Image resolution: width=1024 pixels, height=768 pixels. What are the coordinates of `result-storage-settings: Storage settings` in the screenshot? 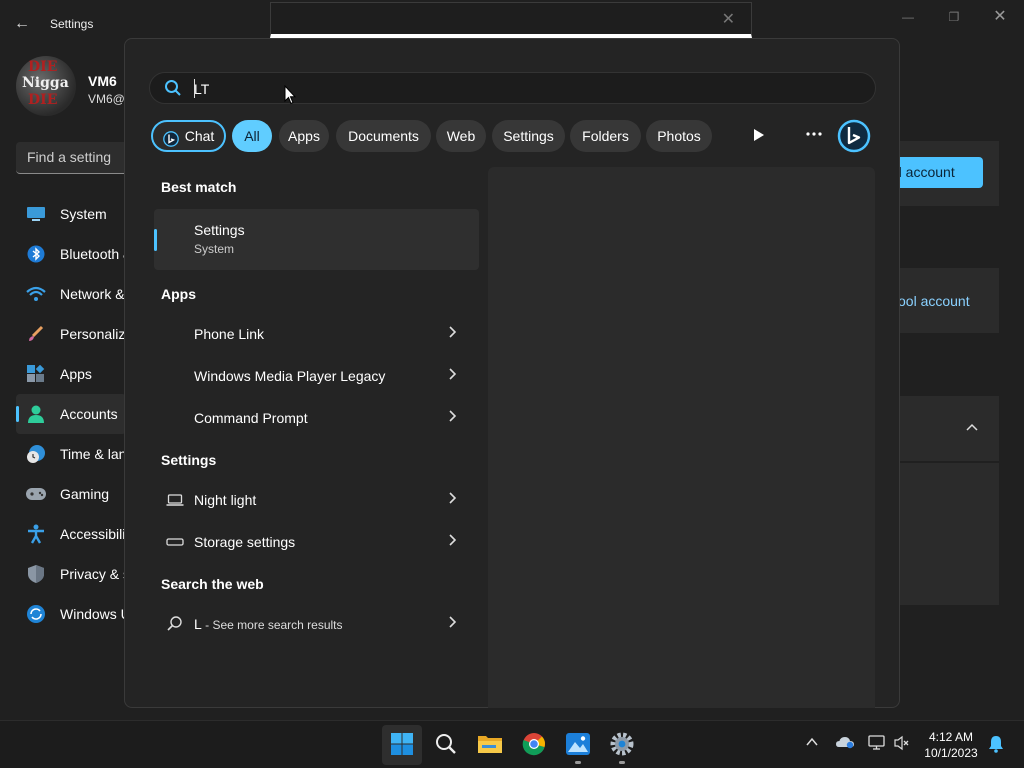 It's located at (316, 542).